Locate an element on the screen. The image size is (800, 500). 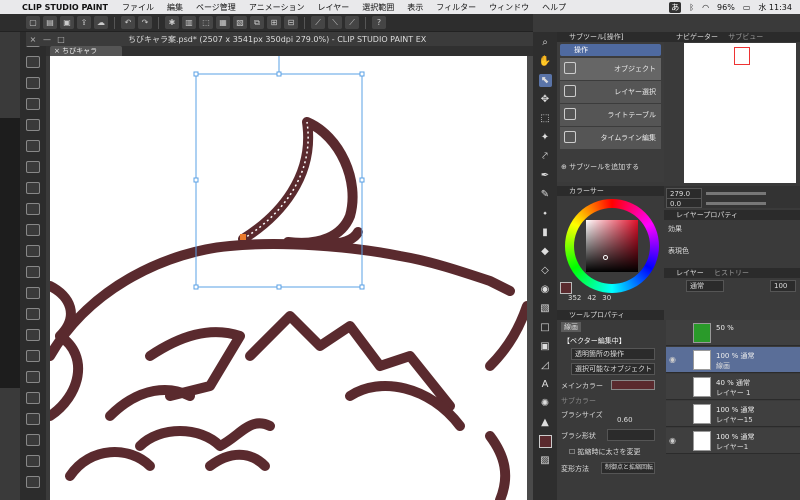
layer-row: 100 % 通常 レイヤー15 is located at coordinates (733, 414).